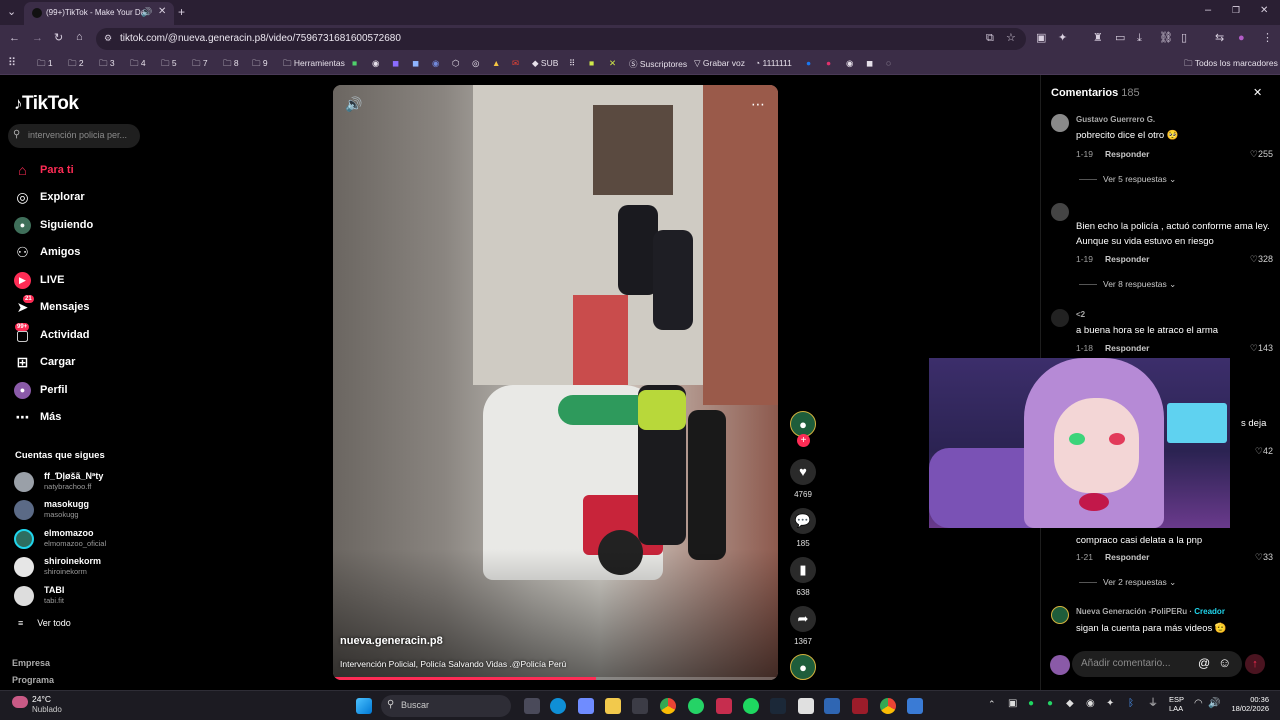  I want to click on usb-icon: ⏚, so click(1153, 704).